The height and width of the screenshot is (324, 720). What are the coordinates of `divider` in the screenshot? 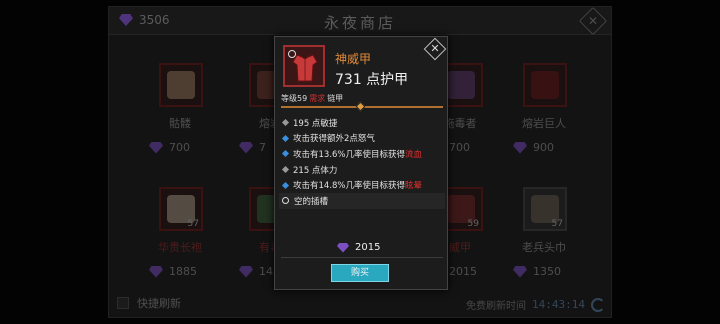 It's located at (362, 257).